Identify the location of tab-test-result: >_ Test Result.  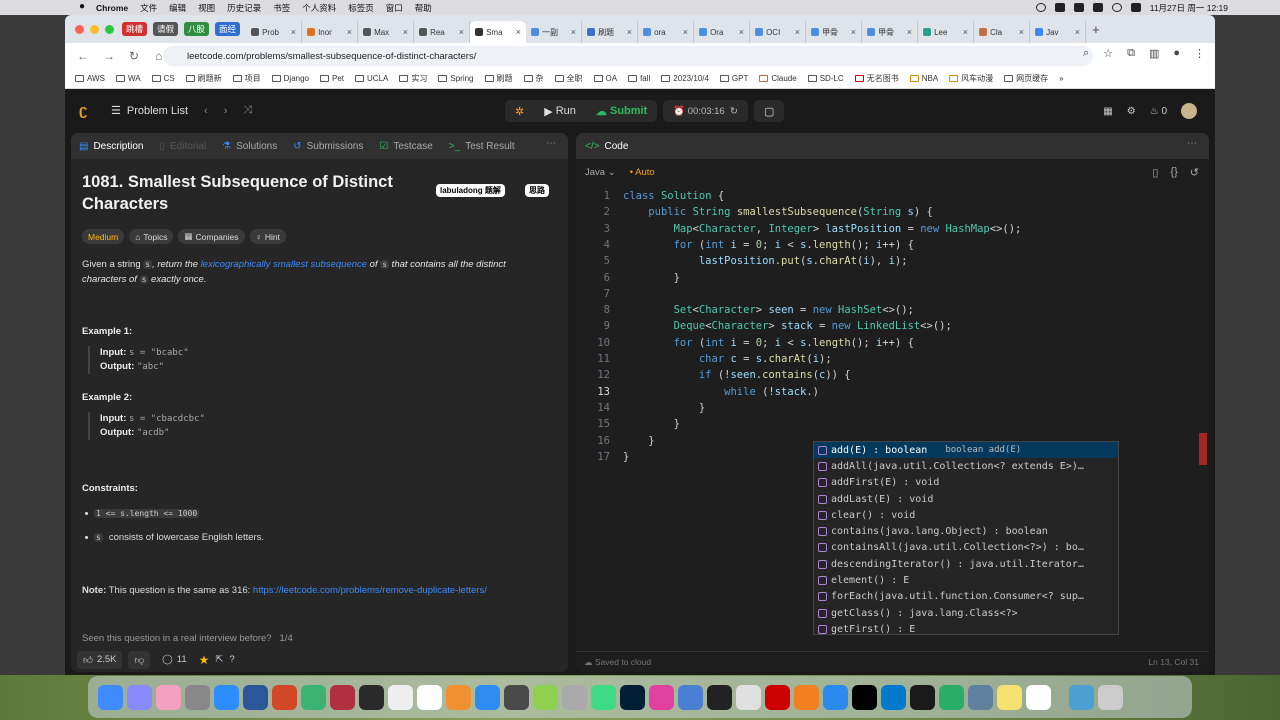
(482, 146).